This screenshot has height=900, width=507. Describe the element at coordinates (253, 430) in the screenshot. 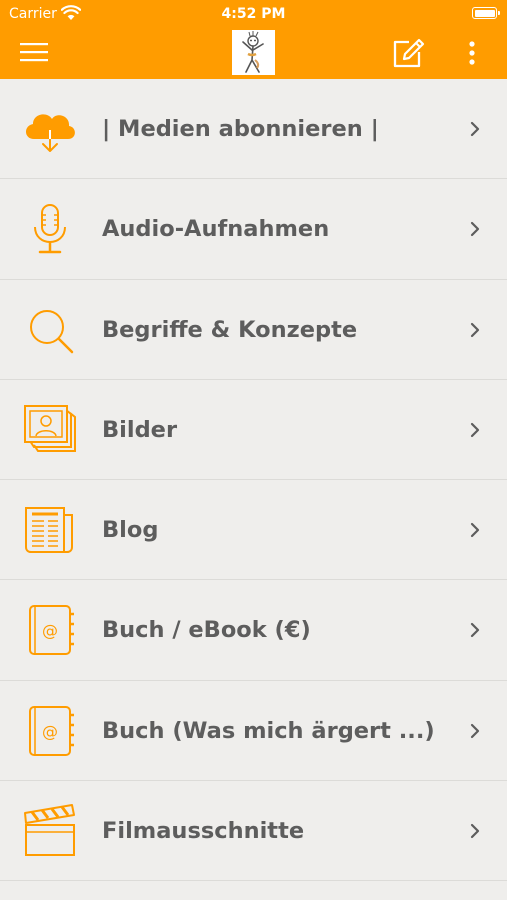

I see `menu-item-bilder: Bilder` at that location.